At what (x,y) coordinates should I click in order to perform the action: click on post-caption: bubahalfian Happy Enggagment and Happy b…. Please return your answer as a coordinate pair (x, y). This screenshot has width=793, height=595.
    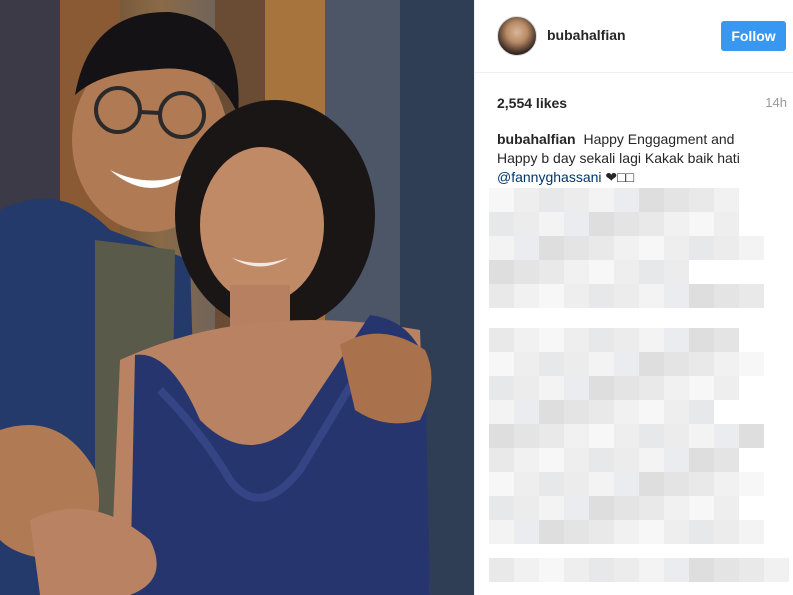
    Looking at the image, I should click on (632, 158).